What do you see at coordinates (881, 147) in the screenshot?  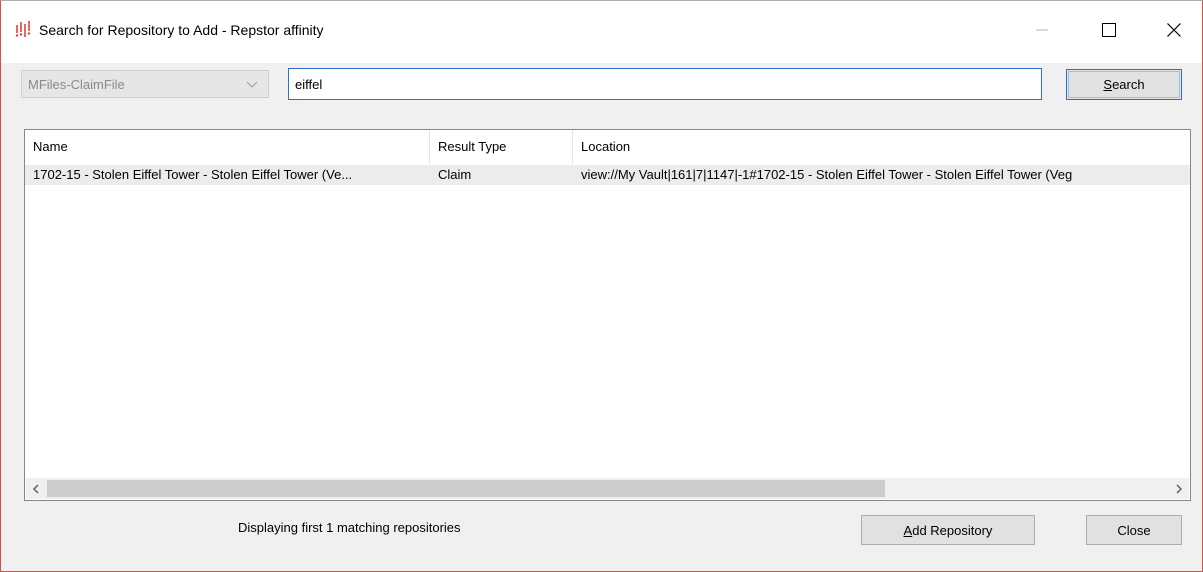 I see `column-header-location: Location` at bounding box center [881, 147].